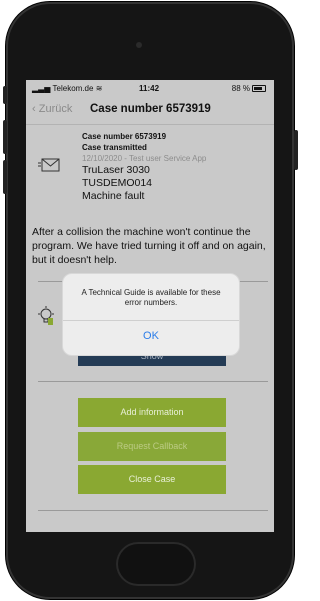 The image size is (320, 601). What do you see at coordinates (152, 412) in the screenshot?
I see `add-information-button: Add information` at bounding box center [152, 412].